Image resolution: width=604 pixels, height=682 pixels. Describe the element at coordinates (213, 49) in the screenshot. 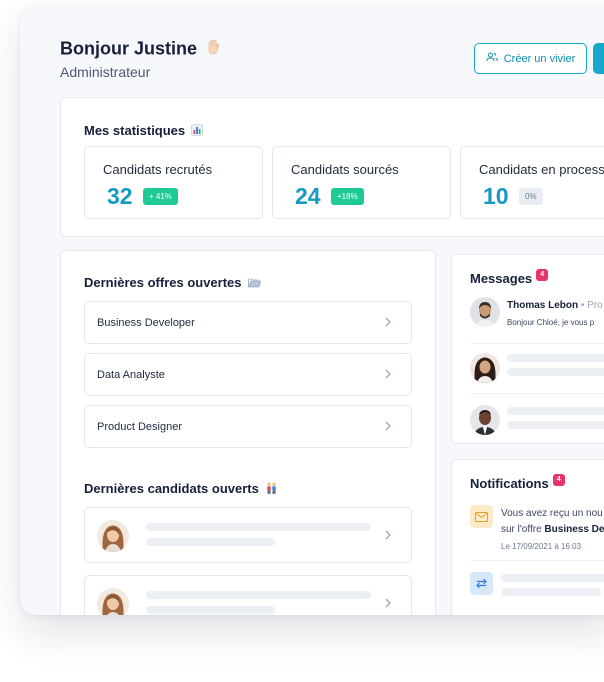

I see `waving-hand-icon` at that location.